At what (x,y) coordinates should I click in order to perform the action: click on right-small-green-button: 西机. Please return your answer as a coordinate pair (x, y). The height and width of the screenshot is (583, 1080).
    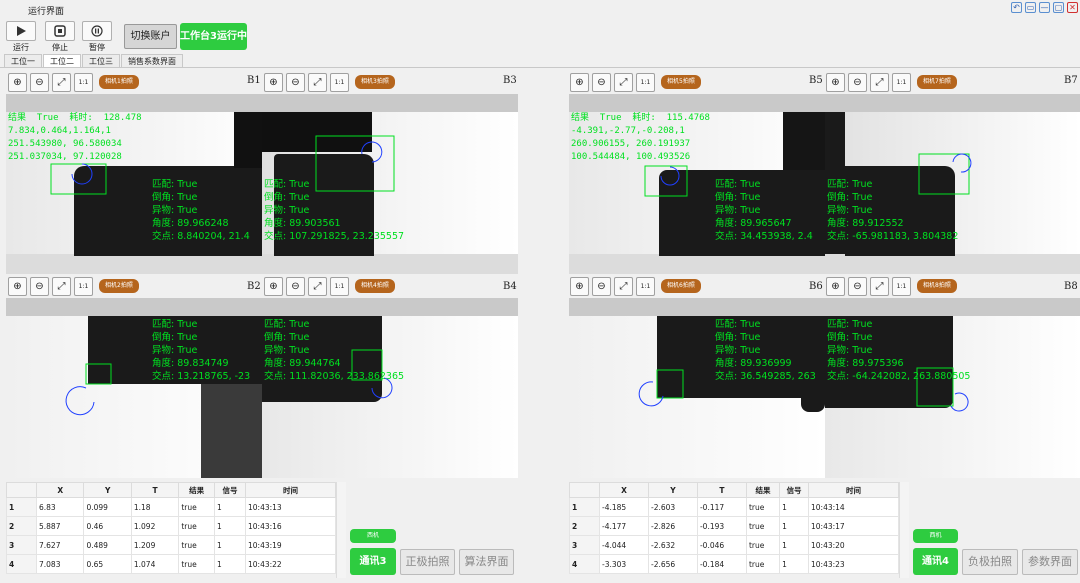
    Looking at the image, I should click on (935, 536).